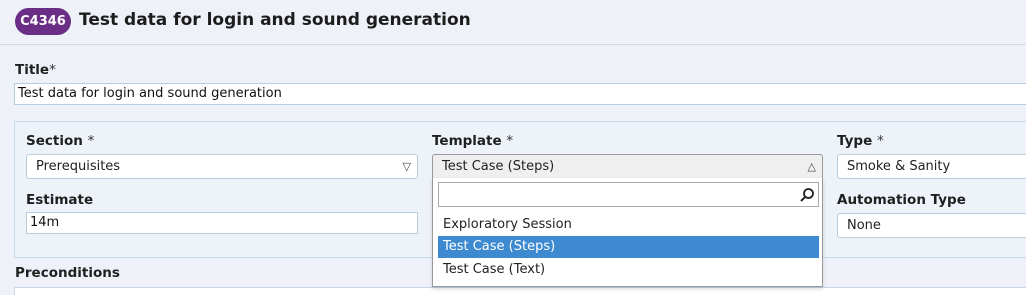 The height and width of the screenshot is (295, 1026). What do you see at coordinates (807, 195) in the screenshot?
I see `search-icon` at bounding box center [807, 195].